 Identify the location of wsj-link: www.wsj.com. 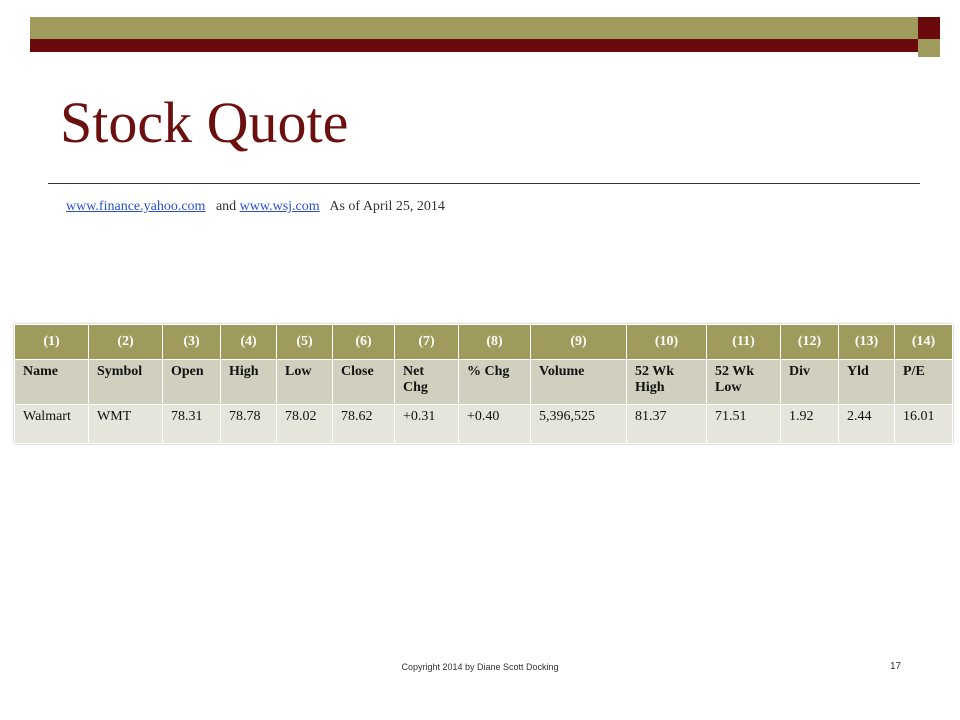
(280, 206).